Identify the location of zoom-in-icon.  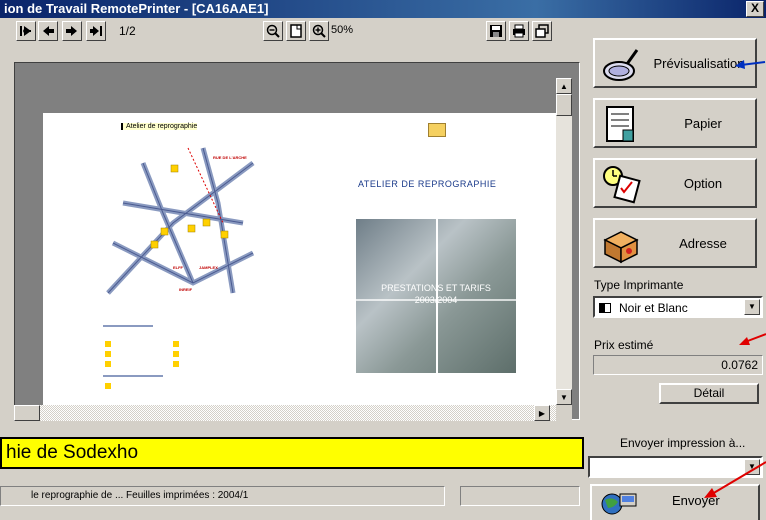
(319, 31).